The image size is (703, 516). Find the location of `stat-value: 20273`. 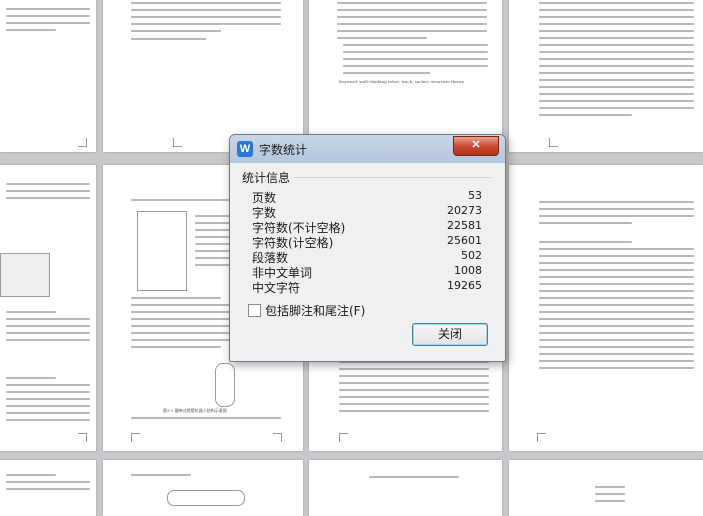

stat-value: 20273 is located at coordinates (464, 210).